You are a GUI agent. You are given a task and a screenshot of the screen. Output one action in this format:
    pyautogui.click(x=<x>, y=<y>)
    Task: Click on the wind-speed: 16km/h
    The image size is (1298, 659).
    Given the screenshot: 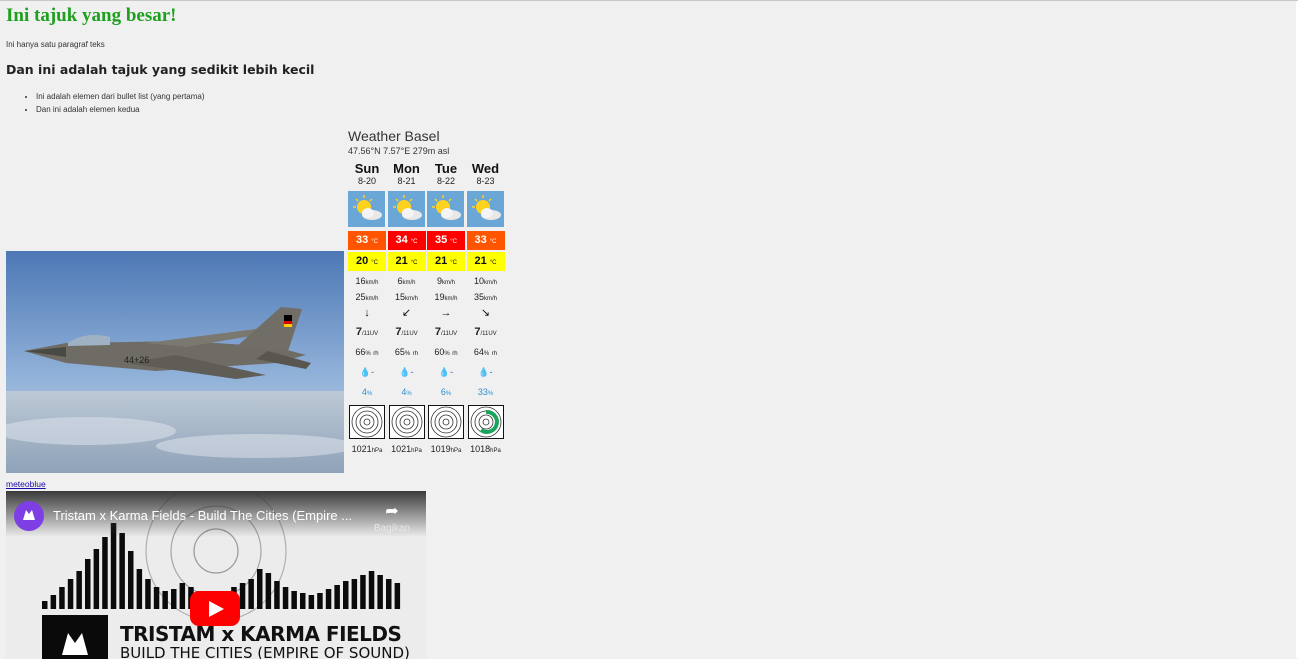 What is the action you would take?
    pyautogui.click(x=367, y=281)
    